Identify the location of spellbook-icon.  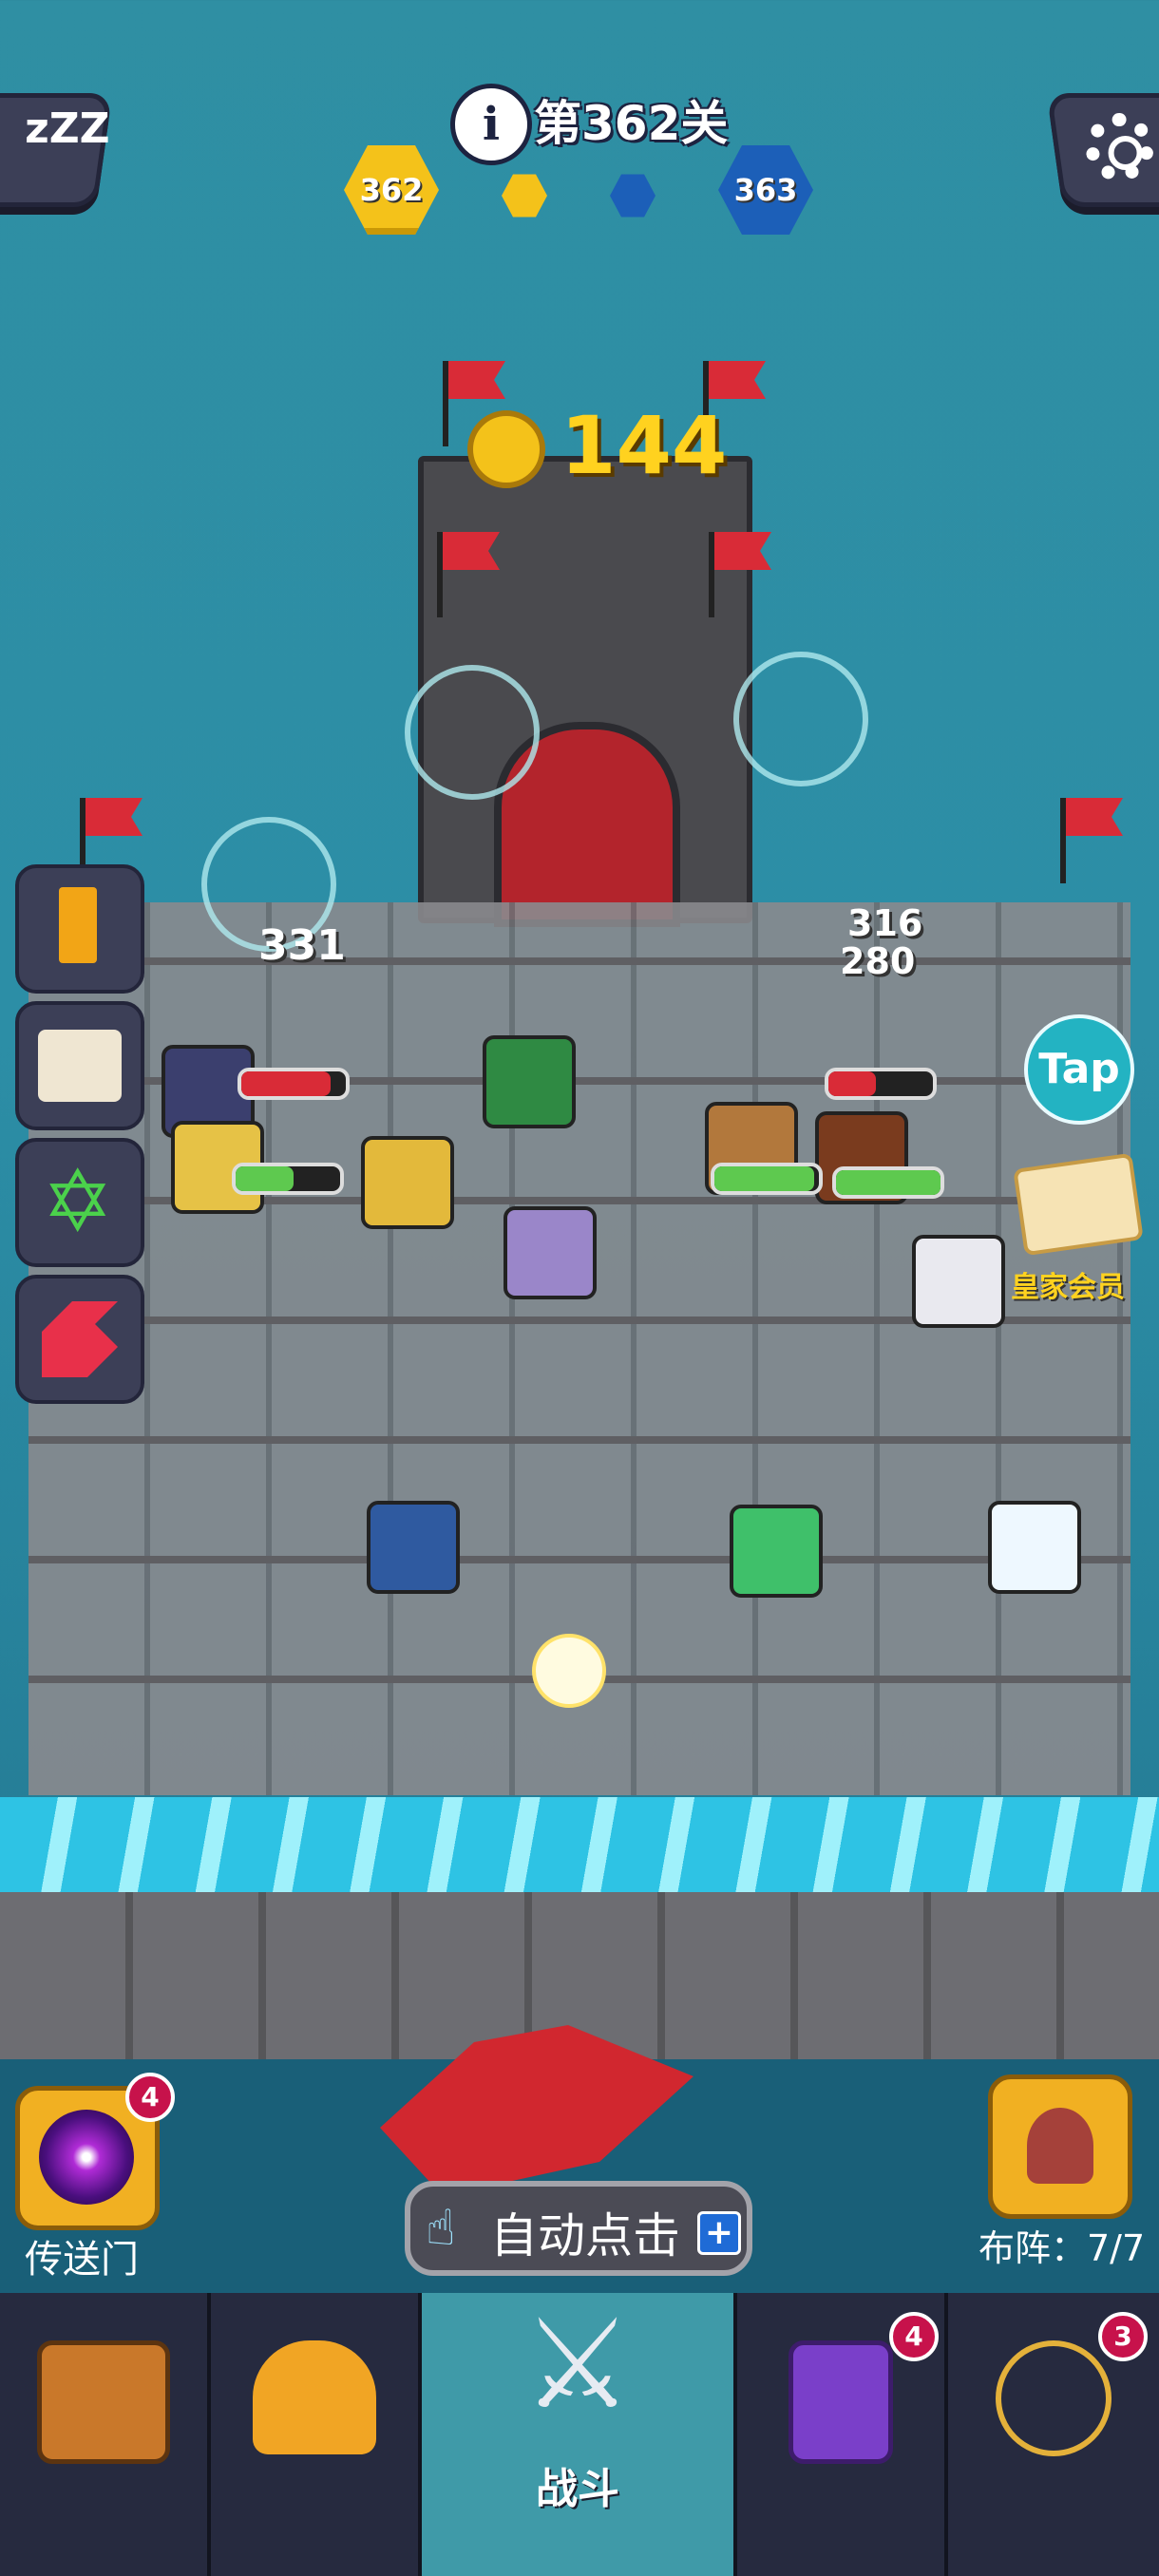
(840, 2402).